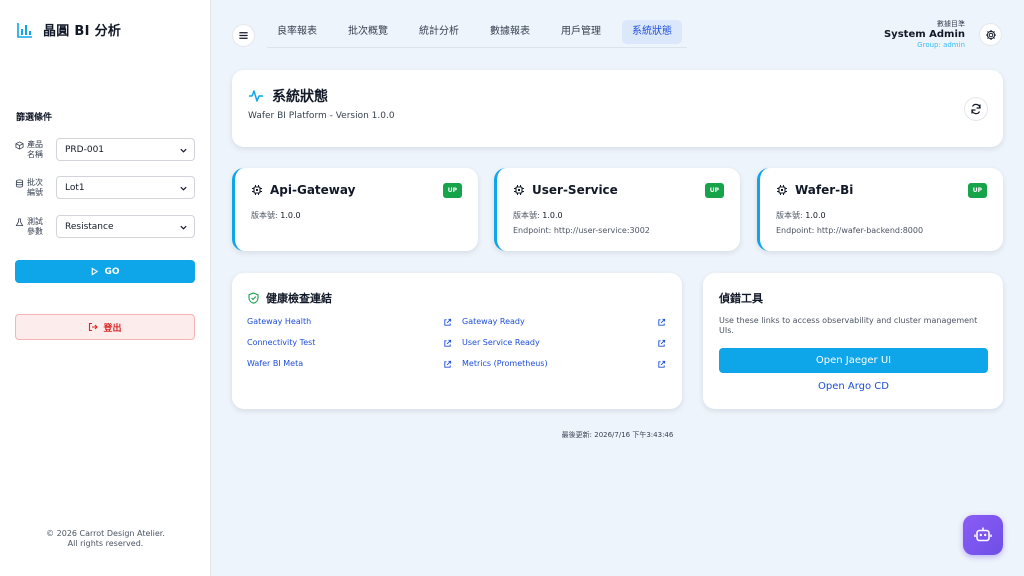 The width and height of the screenshot is (1024, 576). I want to click on filter-lot: 批次 編號 Lot1, so click(105, 187).